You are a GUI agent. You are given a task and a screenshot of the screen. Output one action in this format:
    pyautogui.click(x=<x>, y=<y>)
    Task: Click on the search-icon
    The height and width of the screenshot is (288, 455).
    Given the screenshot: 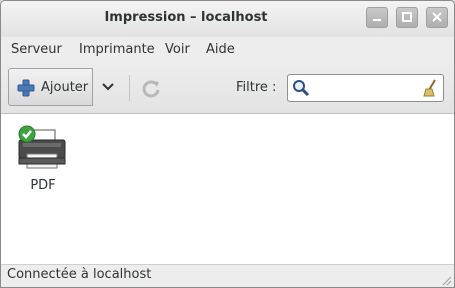 What is the action you would take?
    pyautogui.click(x=301, y=88)
    